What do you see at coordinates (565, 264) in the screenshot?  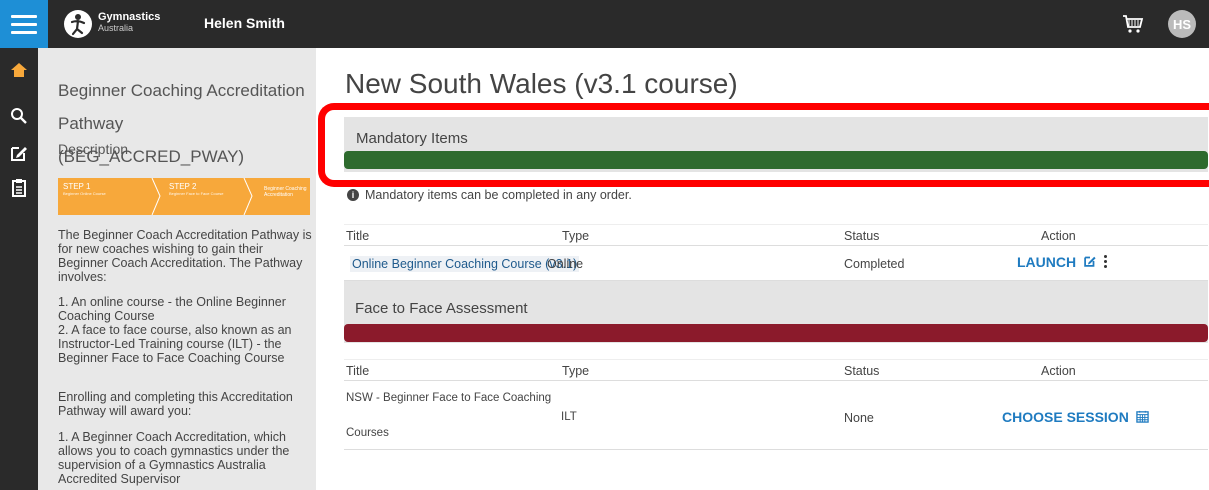 I see `course-type: Online` at bounding box center [565, 264].